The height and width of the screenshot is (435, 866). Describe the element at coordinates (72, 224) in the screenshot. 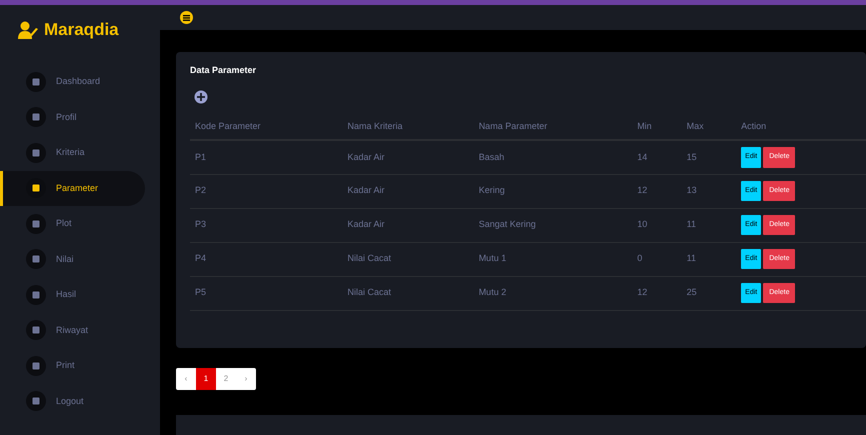

I see `sidebar-item: Plot` at that location.